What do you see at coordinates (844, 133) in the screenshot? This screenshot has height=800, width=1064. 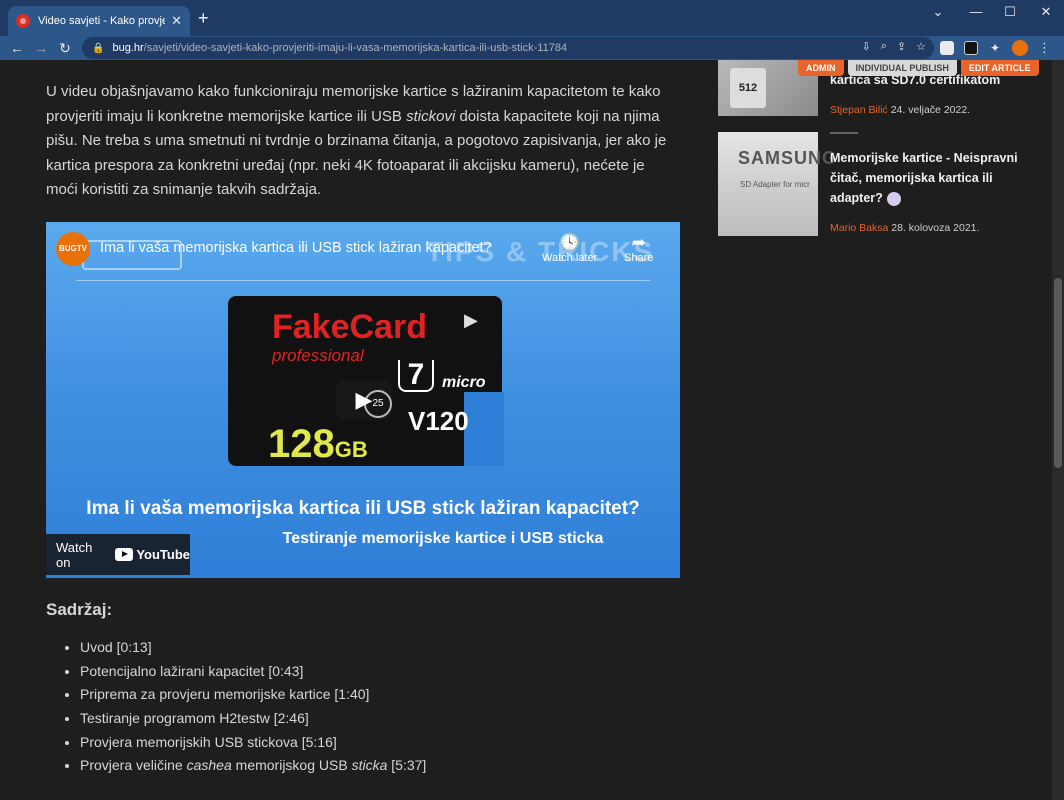 I see `sidebar-divider` at bounding box center [844, 133].